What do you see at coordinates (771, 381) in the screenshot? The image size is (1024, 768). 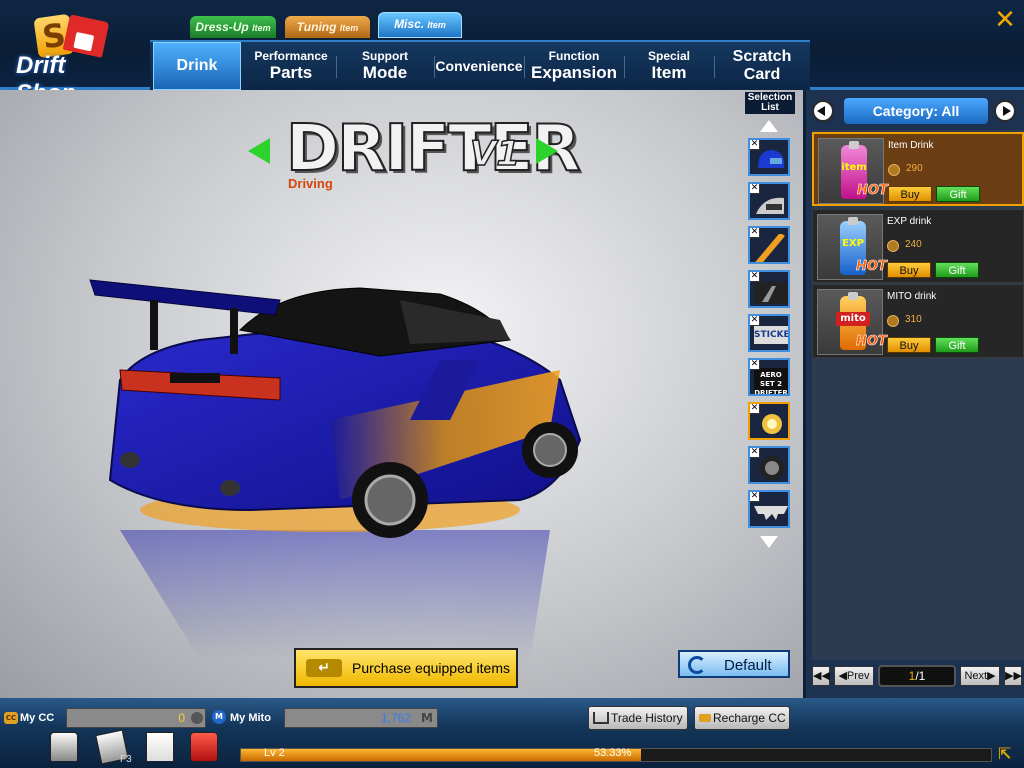 I see `aero-set-icon: AERO SET 2 DRIFTER` at bounding box center [771, 381].